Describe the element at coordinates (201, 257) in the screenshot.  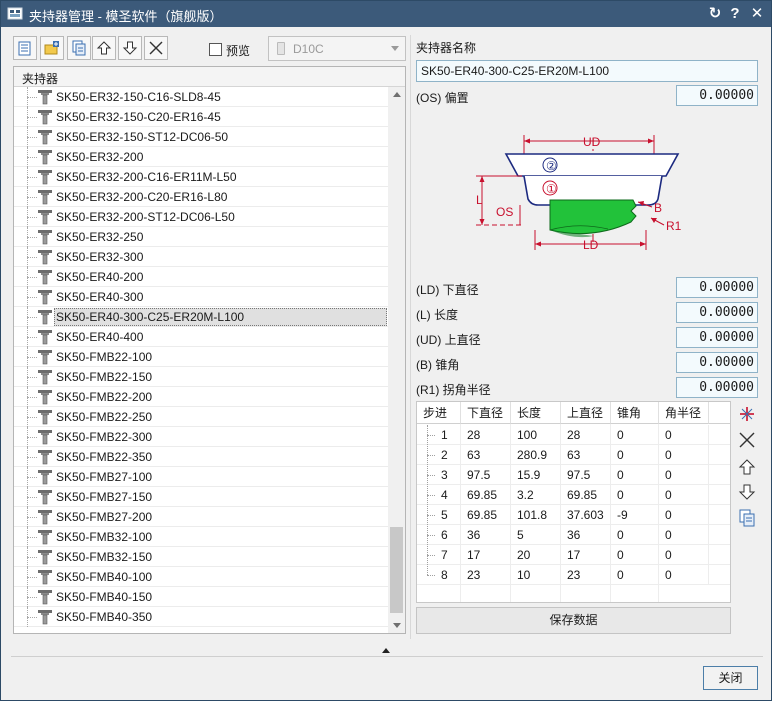
I see `tree-item: SK50-ER32-300` at that location.